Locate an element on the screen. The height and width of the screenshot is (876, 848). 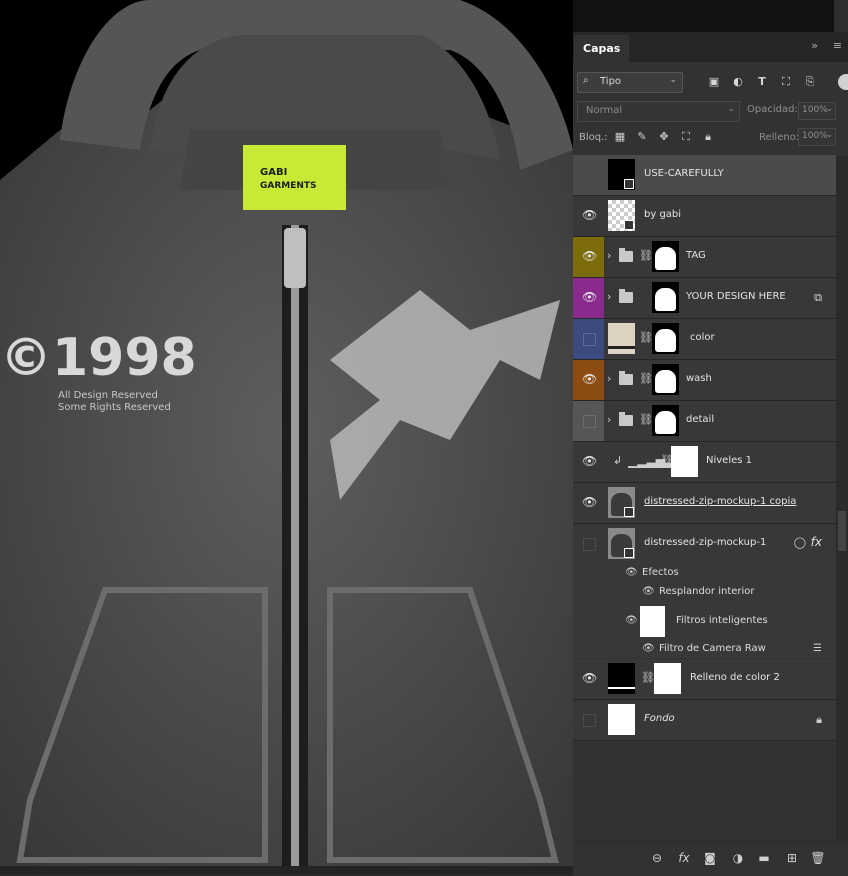
workspace-background is located at coordinates (710, 16).